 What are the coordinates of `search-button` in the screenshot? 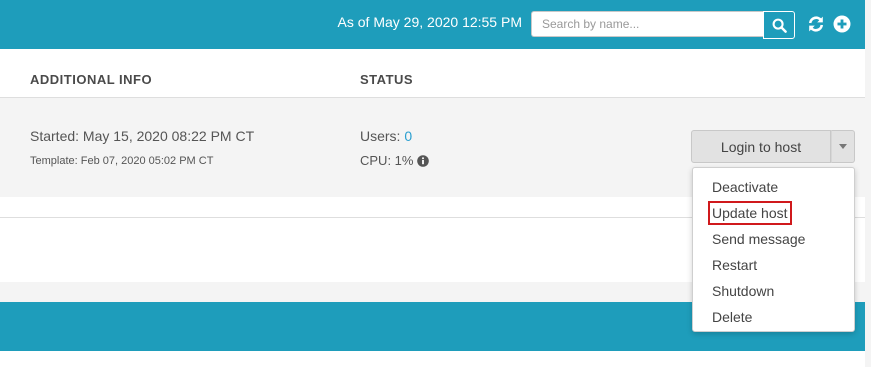 It's located at (779, 25).